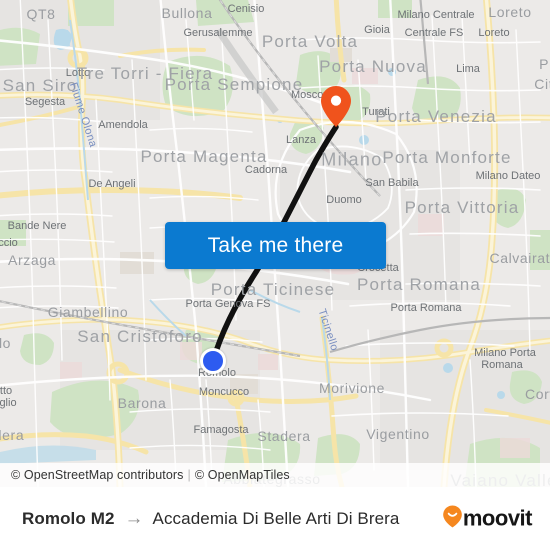  I want to click on moovit-wordmark: moovit, so click(497, 518).